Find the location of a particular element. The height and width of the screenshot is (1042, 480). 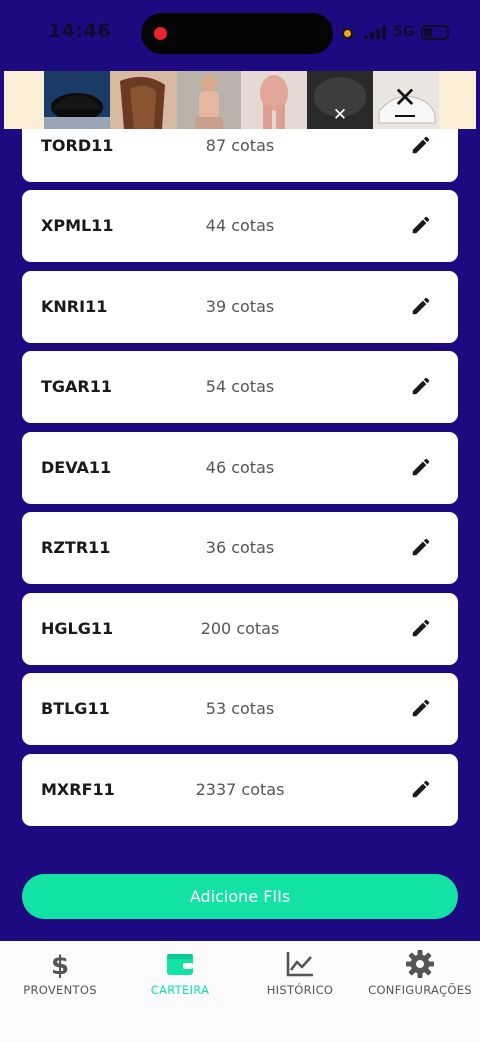

fii-card: KNRI11 39 cotas is located at coordinates (240, 307).